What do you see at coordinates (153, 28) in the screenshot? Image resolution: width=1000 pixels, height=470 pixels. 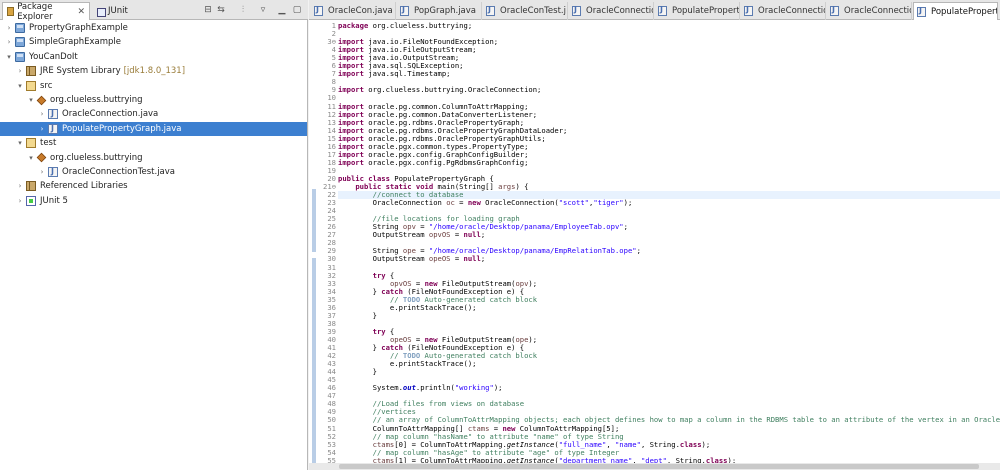 I see `tree-item: › PropertyGraphExample` at bounding box center [153, 28].